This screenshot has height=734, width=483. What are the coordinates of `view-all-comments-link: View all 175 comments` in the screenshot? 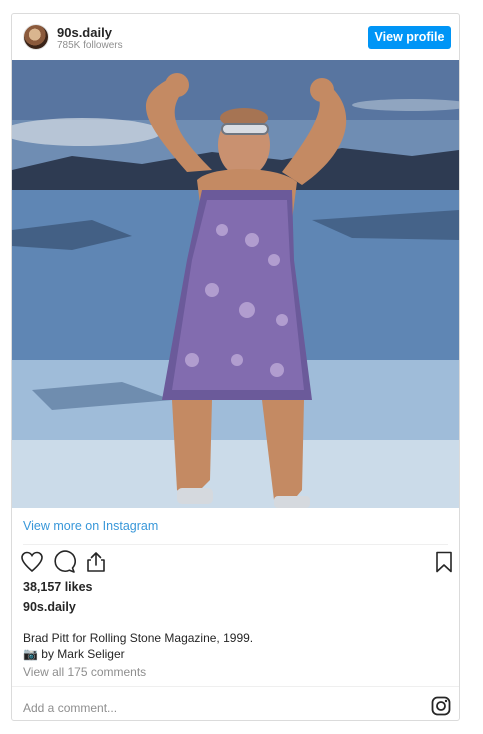 It's located at (84, 672).